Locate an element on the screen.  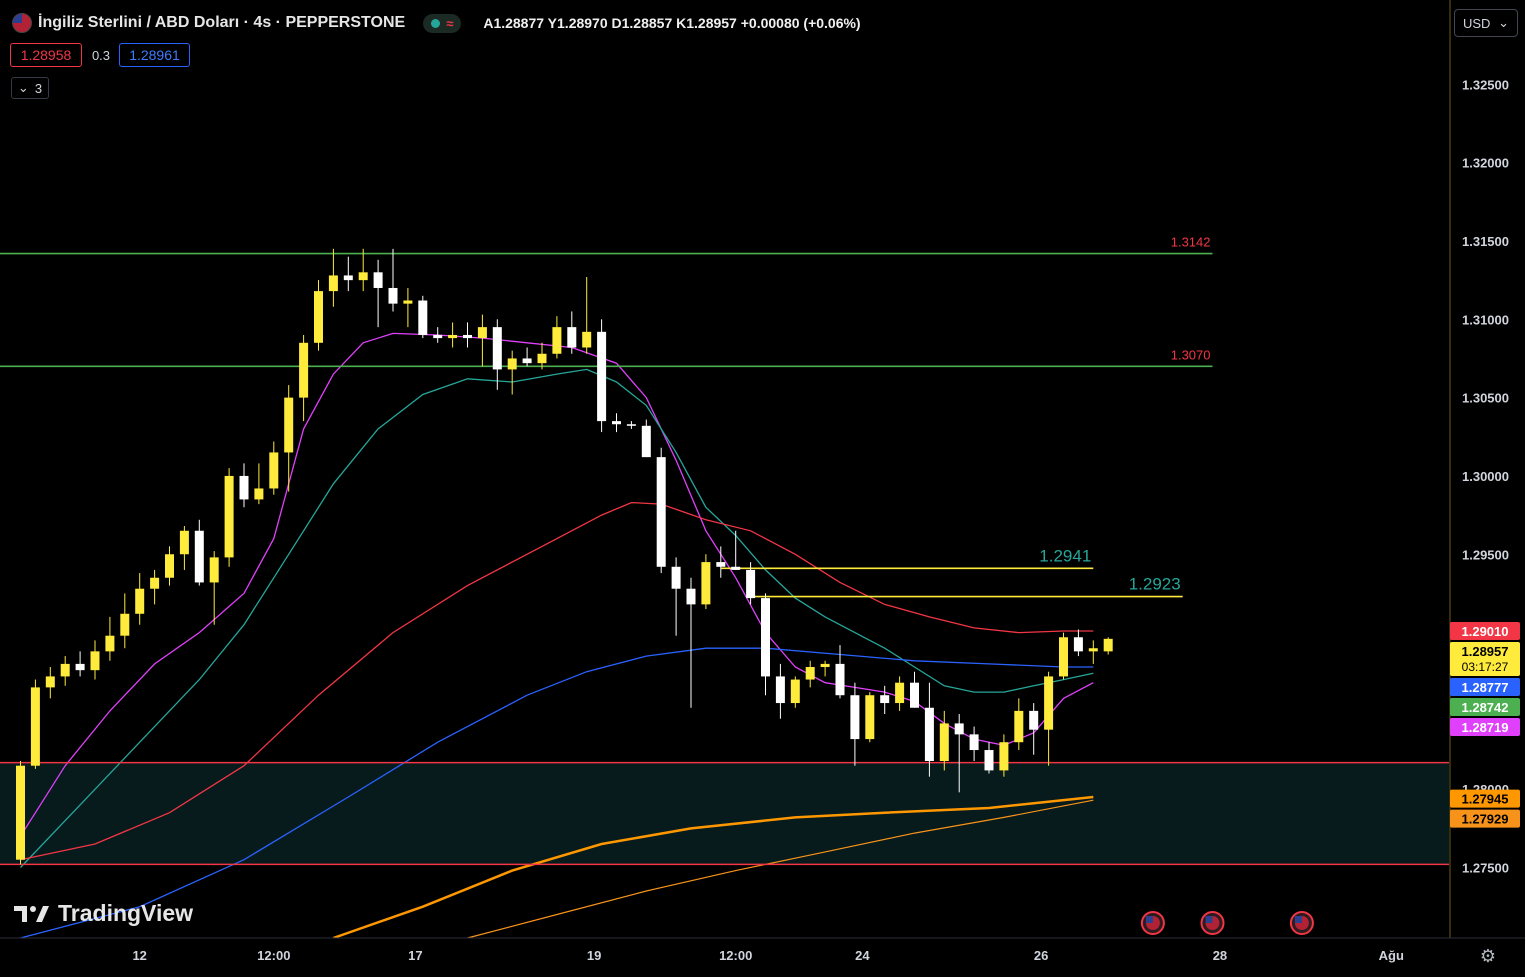
settings-gear-icon: ⚙ is located at coordinates (1488, 956).